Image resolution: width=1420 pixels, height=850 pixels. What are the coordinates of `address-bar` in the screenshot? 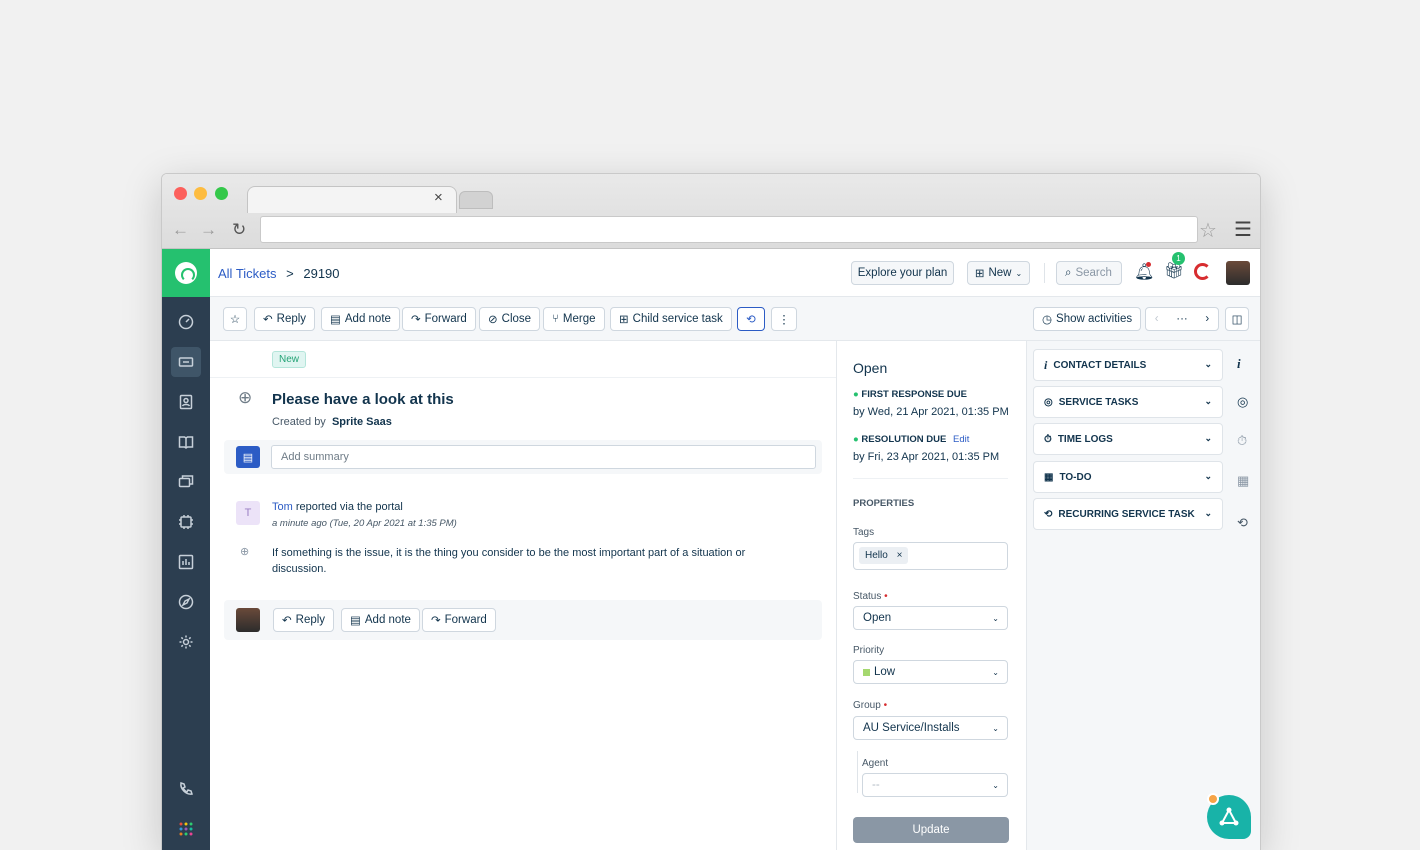 It's located at (729, 229).